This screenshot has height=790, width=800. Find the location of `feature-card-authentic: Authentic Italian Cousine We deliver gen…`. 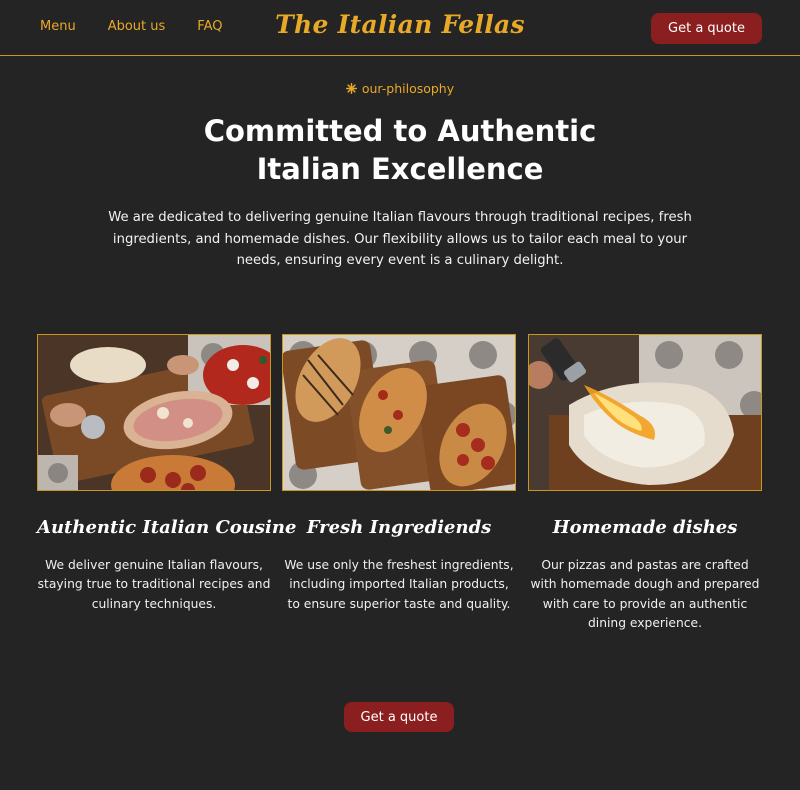

feature-card-authentic: Authentic Italian Cousine We deliver gen… is located at coordinates (167, 474).